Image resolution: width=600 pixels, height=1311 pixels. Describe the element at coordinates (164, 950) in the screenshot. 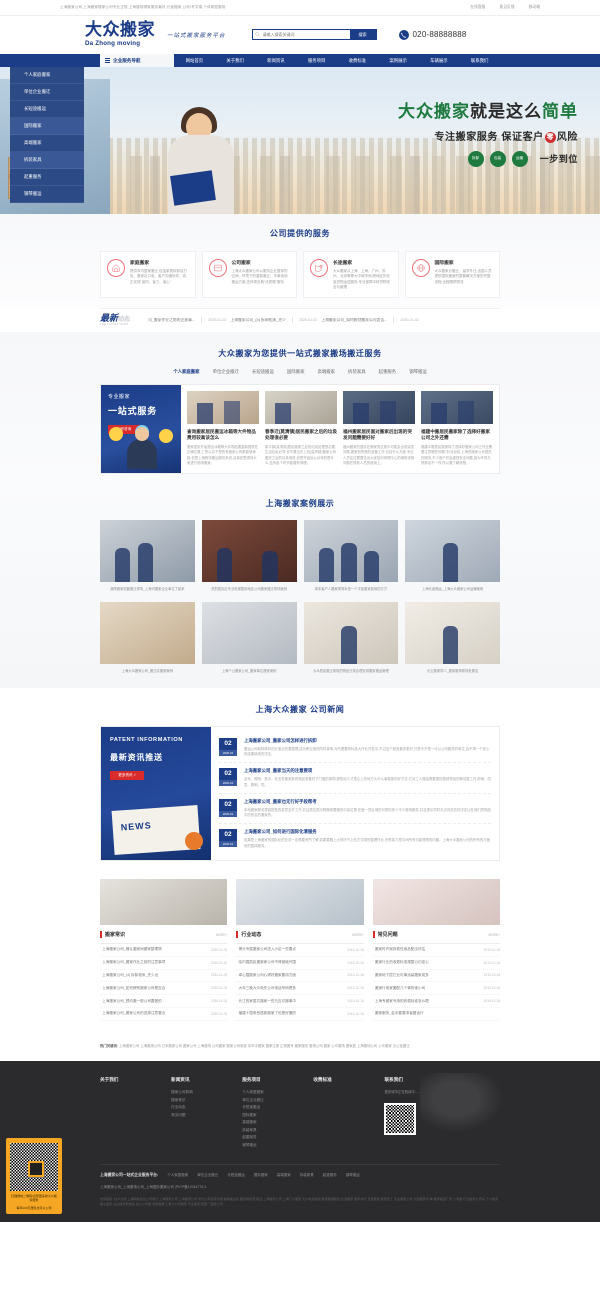

I see `list-item: 上海搬家公司_确认搬家间搬家整理物 2020-01-02` at that location.